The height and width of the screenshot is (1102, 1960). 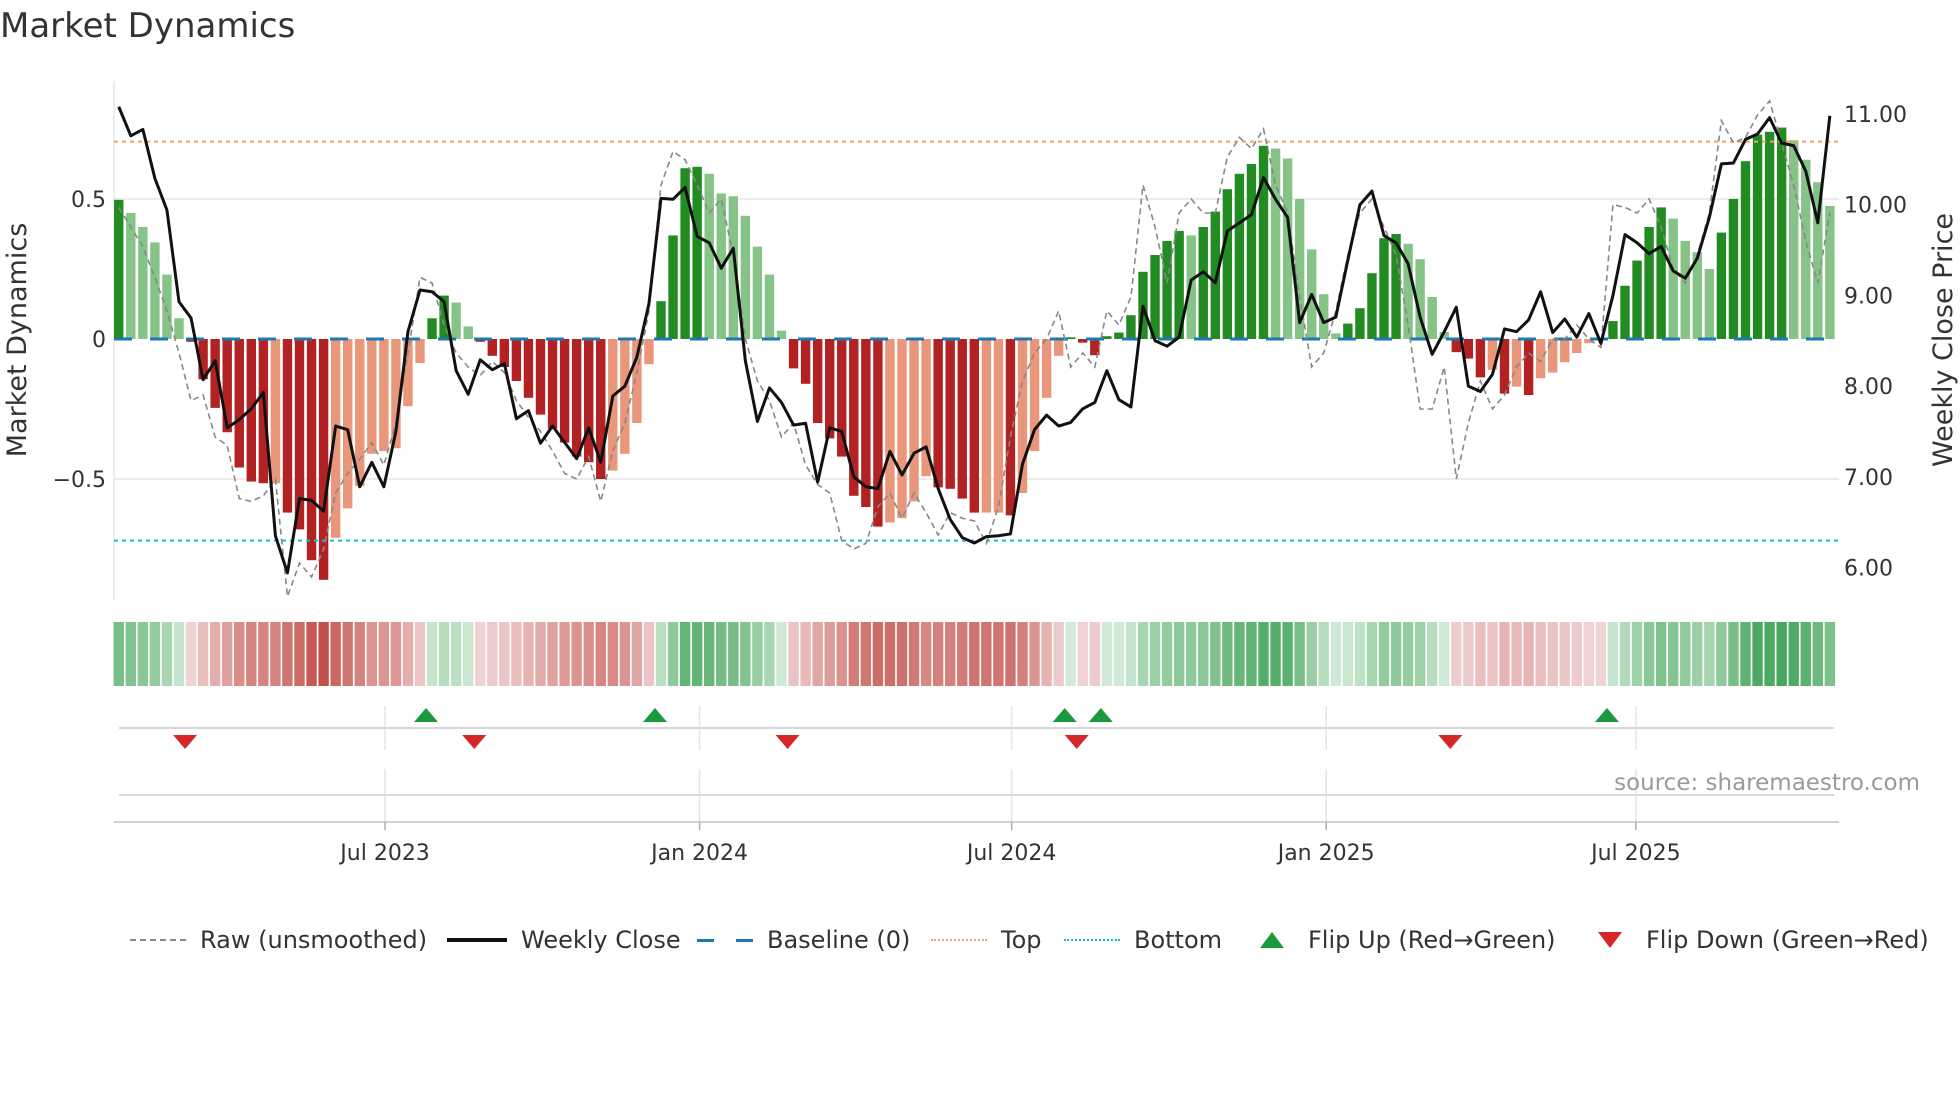 I want to click on y2-axis-label: Weekly Close Price, so click(x=1943, y=340).